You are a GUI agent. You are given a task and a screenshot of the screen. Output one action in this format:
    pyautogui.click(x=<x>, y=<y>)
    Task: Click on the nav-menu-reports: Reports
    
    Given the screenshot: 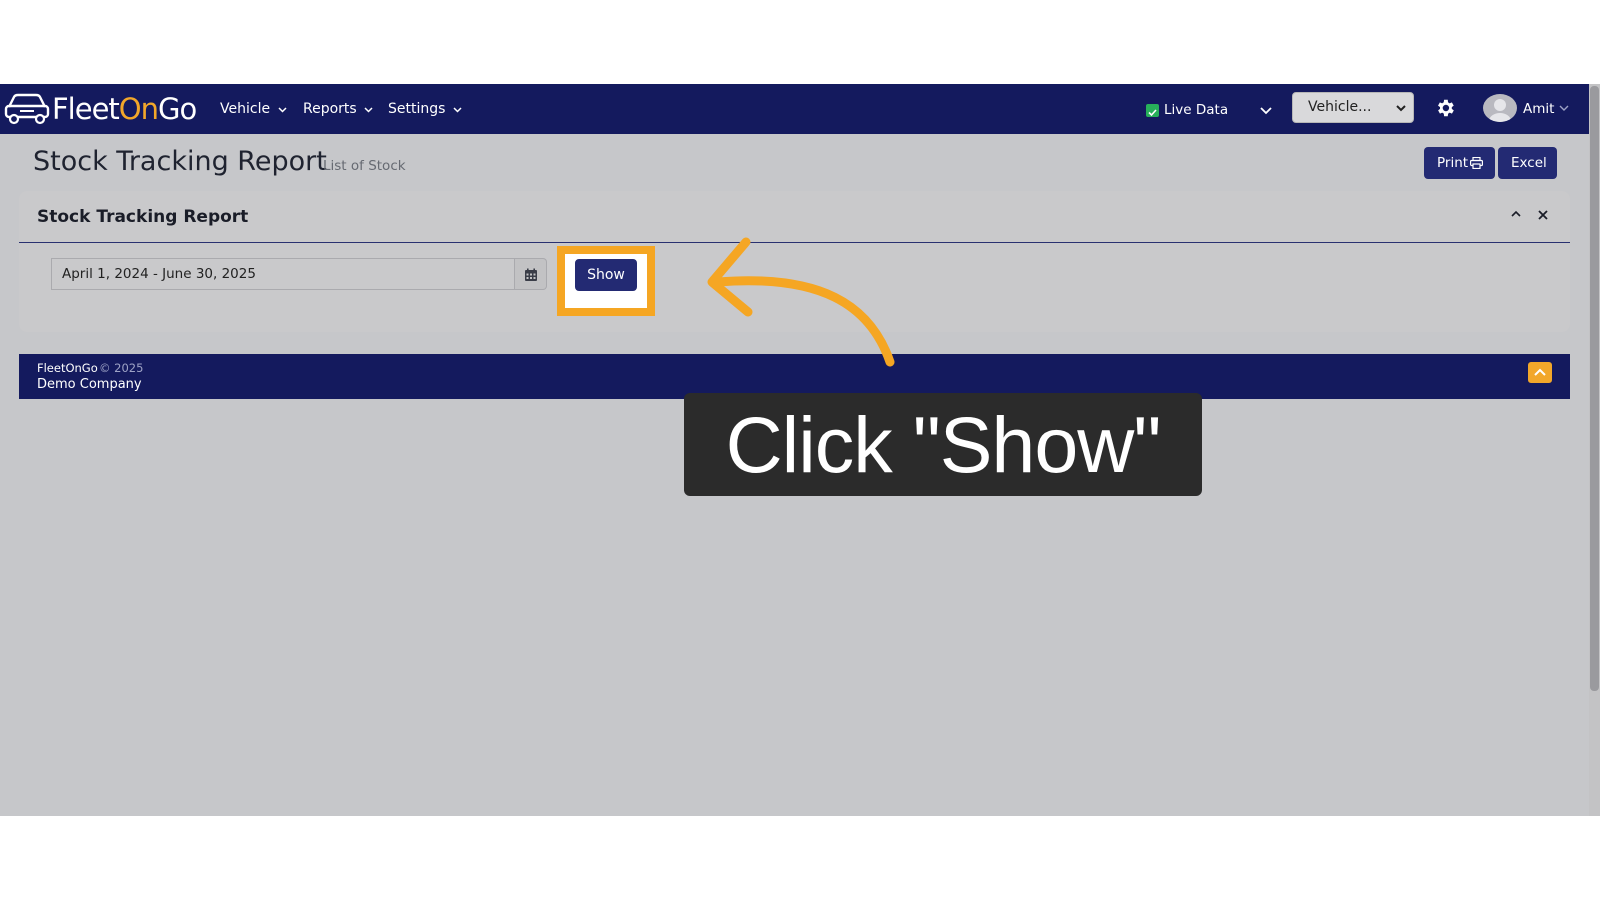 What is the action you would take?
    pyautogui.click(x=338, y=109)
    